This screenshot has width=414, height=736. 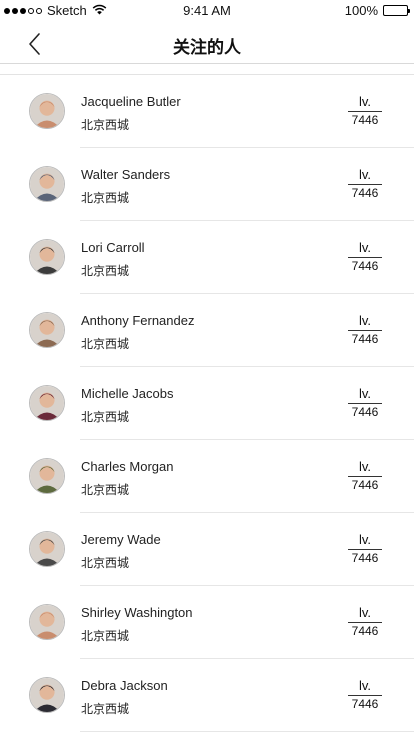 I want to click on follow-name: Anthony Fernandez, so click(x=138, y=320).